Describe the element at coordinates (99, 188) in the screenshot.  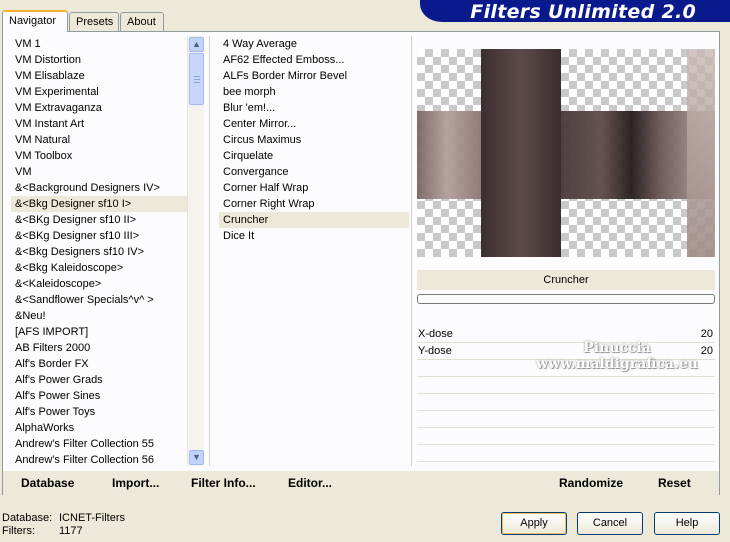
I see `category-list-item: &<Background Designers IV>` at that location.